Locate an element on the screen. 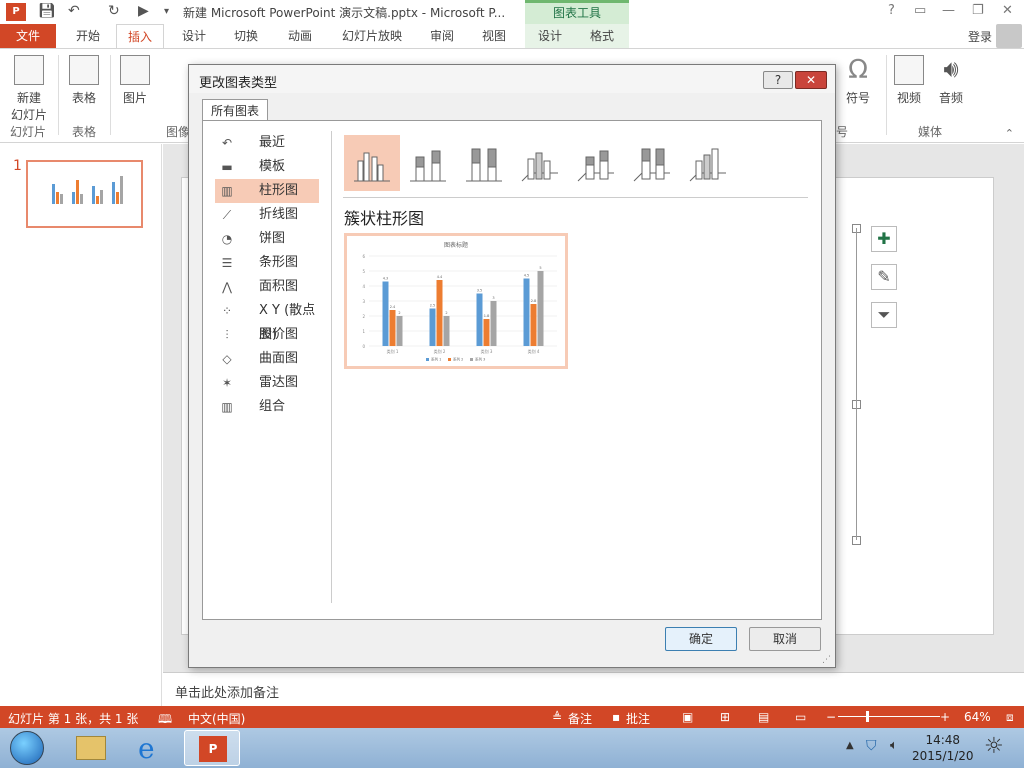 This screenshot has height=768, width=1024. chart-type-item: ◔ 饼图 is located at coordinates (267, 239).